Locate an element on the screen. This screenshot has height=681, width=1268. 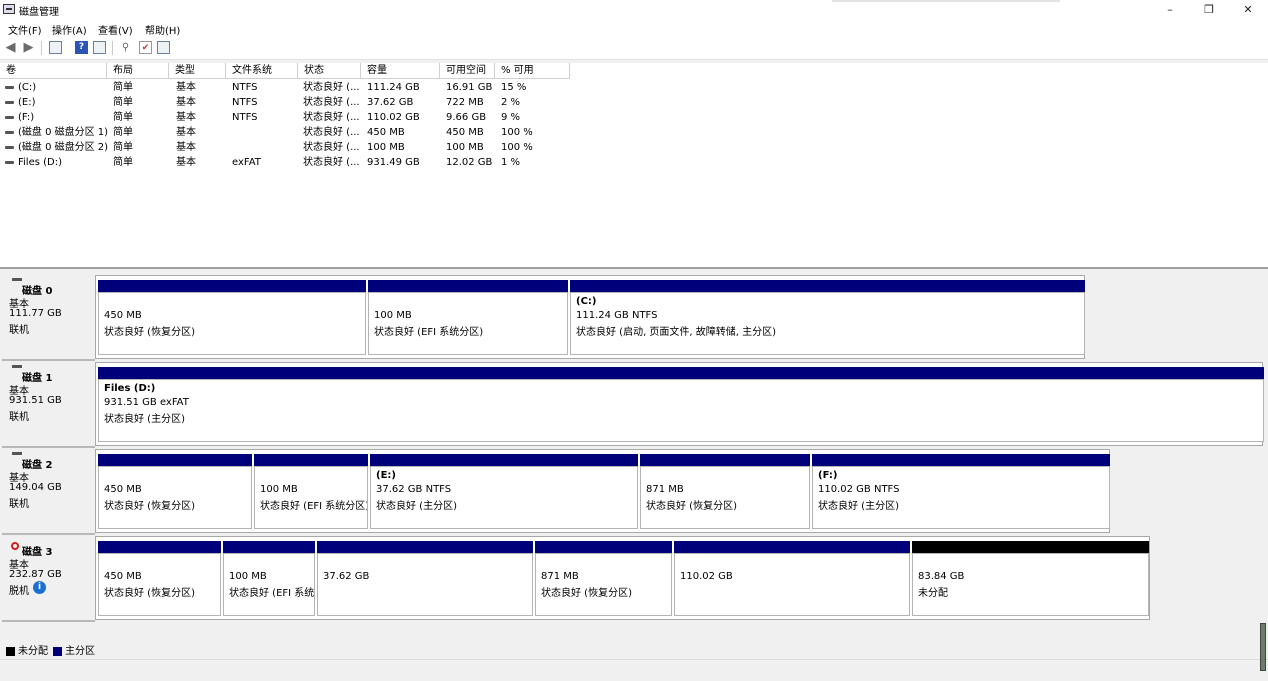
help-icon: ? is located at coordinates (81, 47).